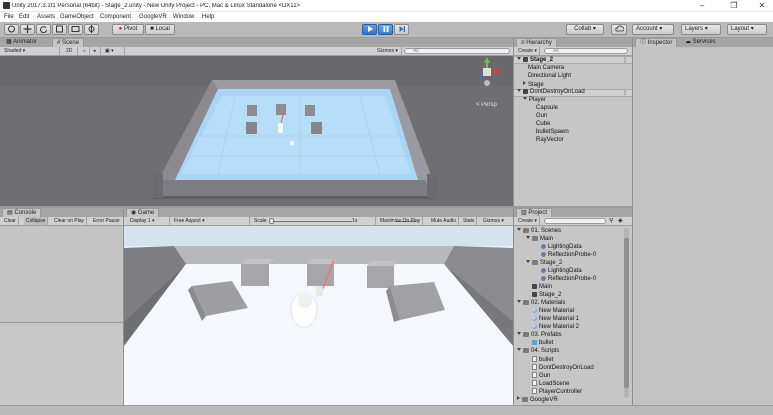  I want to click on project-create-dropdown: Create ▾, so click(528, 221).